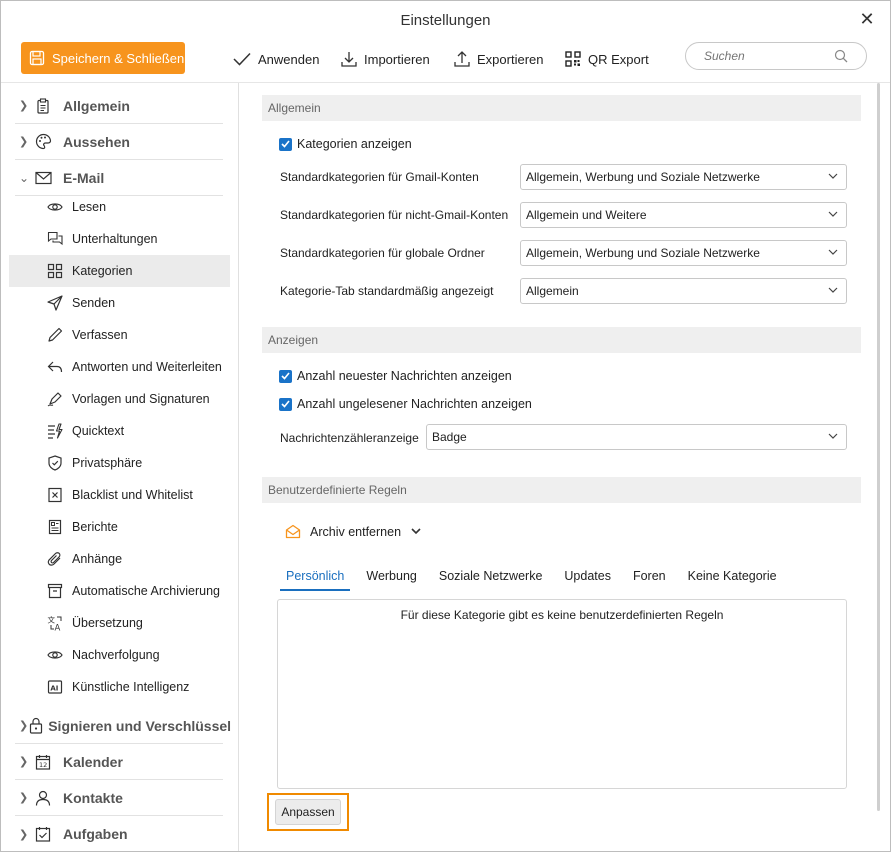 This screenshot has height=852, width=891. What do you see at coordinates (732, 579) in the screenshot?
I see `tab-keine-kategorie: Keine Kategorie` at bounding box center [732, 579].